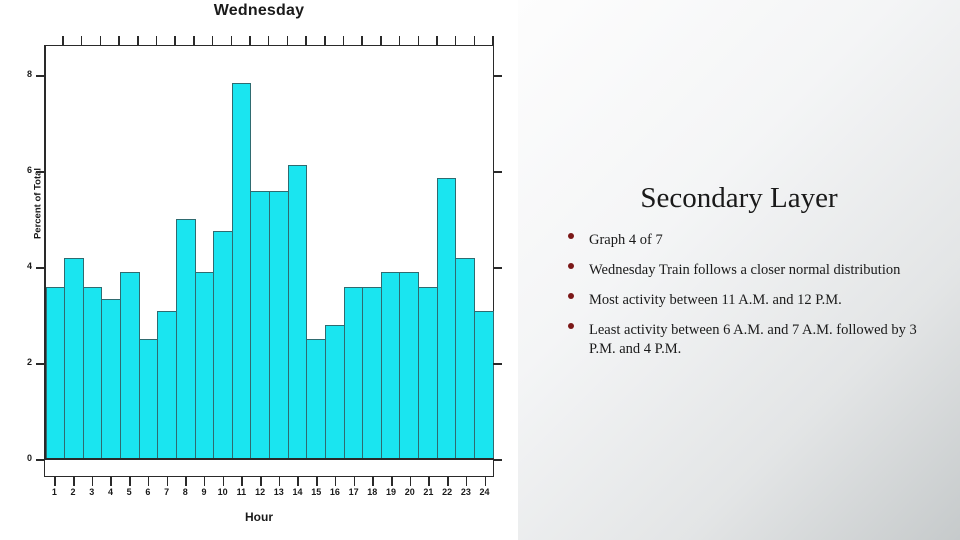 The image size is (960, 540). Describe the element at coordinates (259, 10) in the screenshot. I see `chart-title: Wednesday` at that location.